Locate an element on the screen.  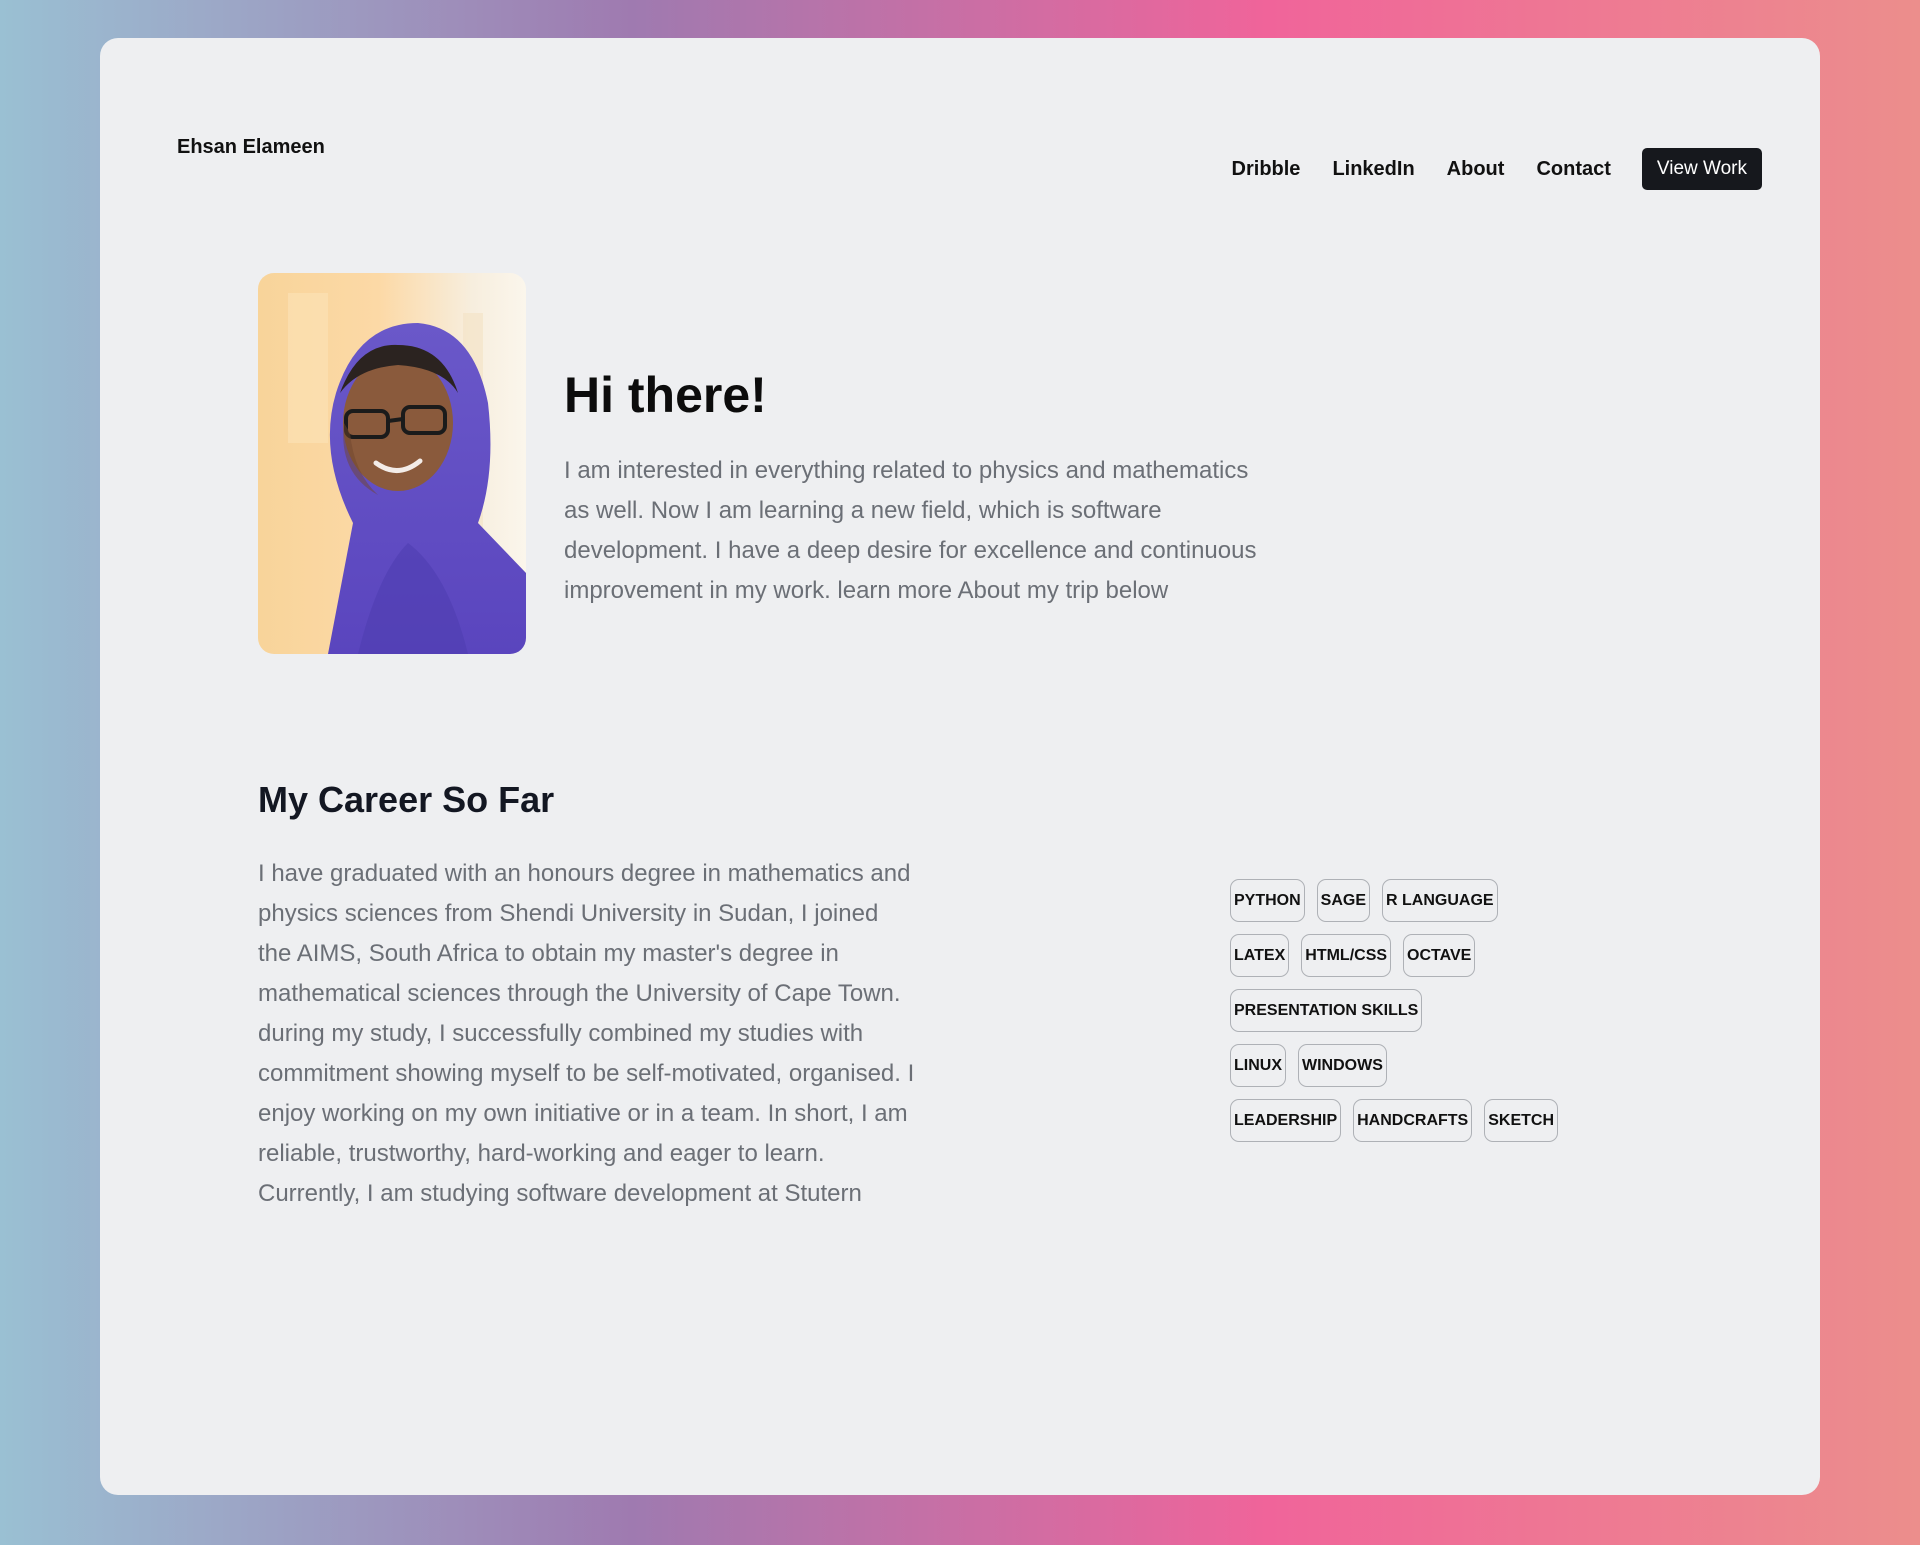
main-nav: Dribble LinkedIn About Contact View Work is located at coordinates (1481, 169).